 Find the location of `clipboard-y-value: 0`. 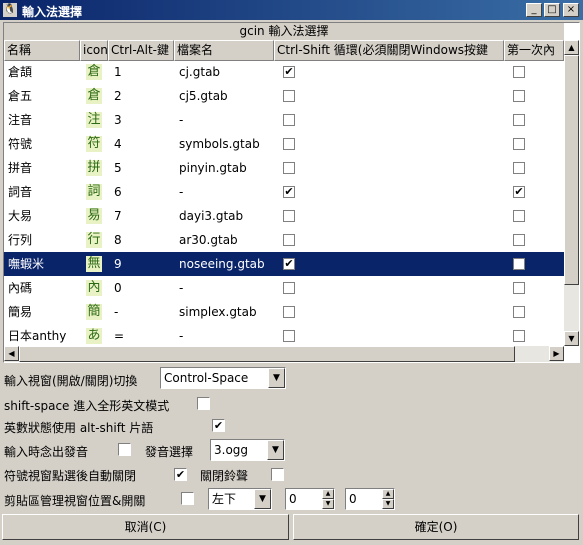

clipboard-y-value: 0 is located at coordinates (353, 499).